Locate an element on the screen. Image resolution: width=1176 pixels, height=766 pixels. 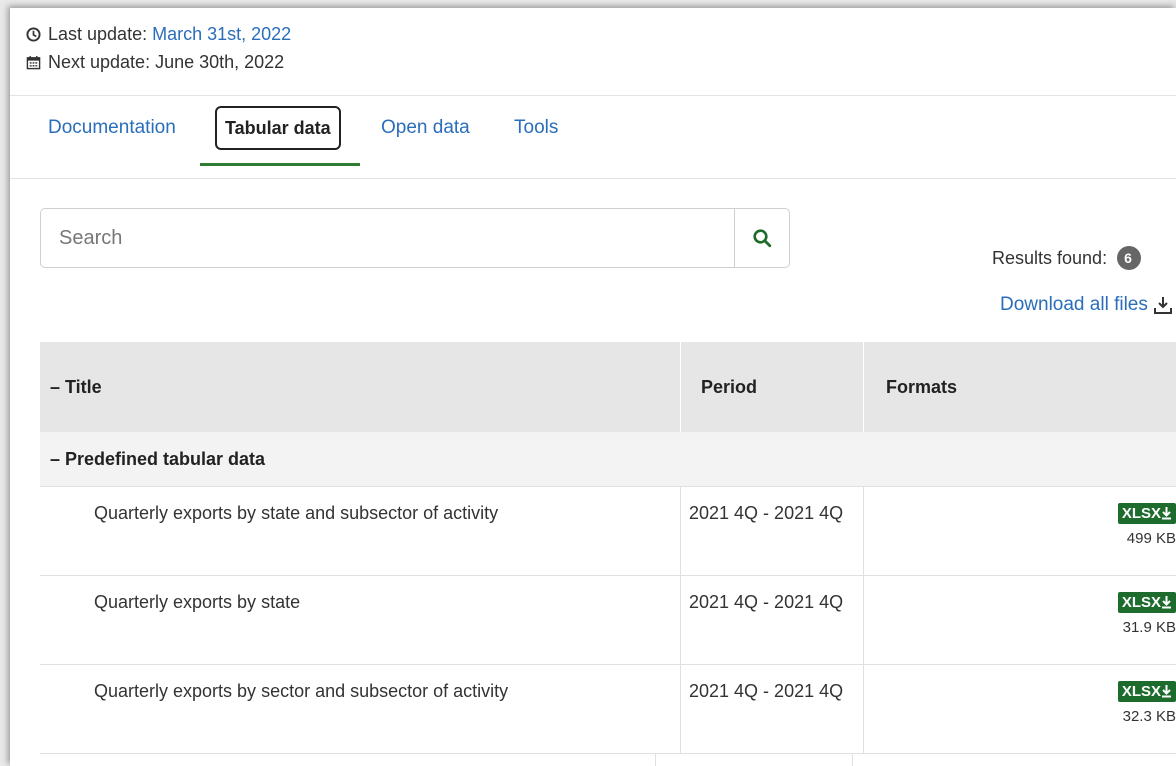
row-formats: XLSX 31.9 KB is located at coordinates (1019, 620).